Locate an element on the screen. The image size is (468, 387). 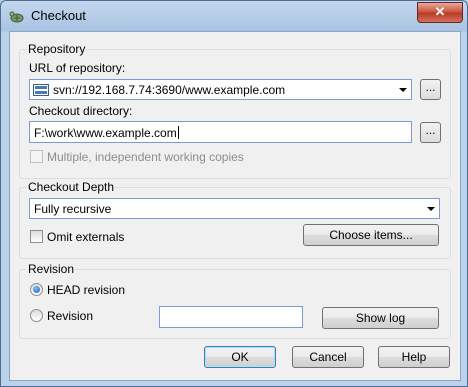
revision-group-label: Revision is located at coordinates (51, 269).